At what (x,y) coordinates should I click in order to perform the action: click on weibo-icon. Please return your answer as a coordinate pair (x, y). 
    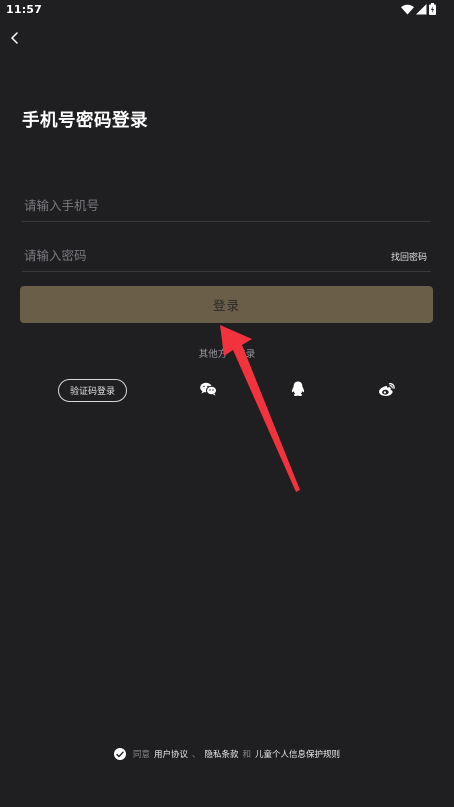
    Looking at the image, I should click on (387, 389).